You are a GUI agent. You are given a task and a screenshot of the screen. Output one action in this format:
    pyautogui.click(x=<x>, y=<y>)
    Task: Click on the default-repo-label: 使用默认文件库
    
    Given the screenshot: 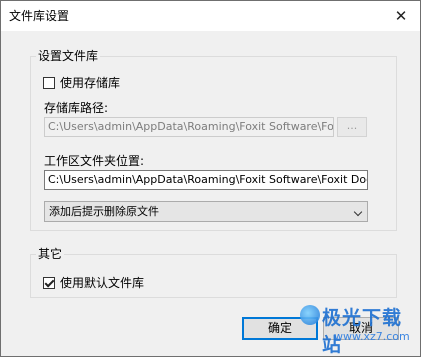 What is the action you would take?
    pyautogui.click(x=102, y=283)
    